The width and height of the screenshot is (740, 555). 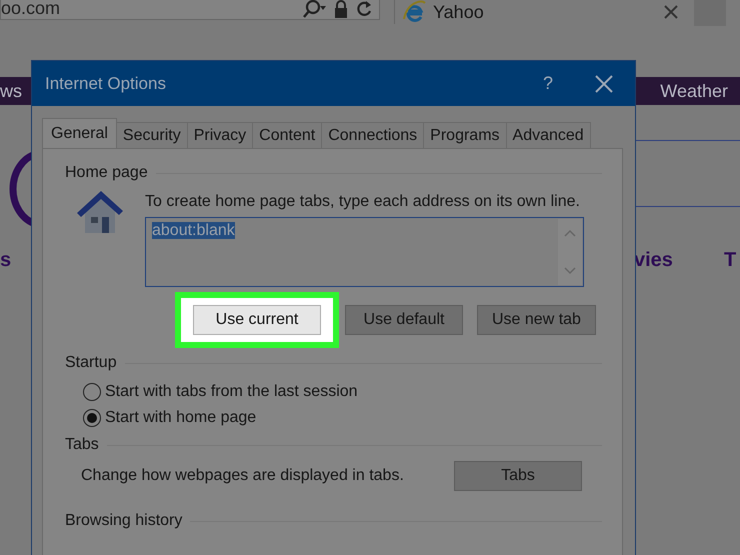 What do you see at coordinates (694, 91) in the screenshot?
I see `nav-link: Weather` at bounding box center [694, 91].